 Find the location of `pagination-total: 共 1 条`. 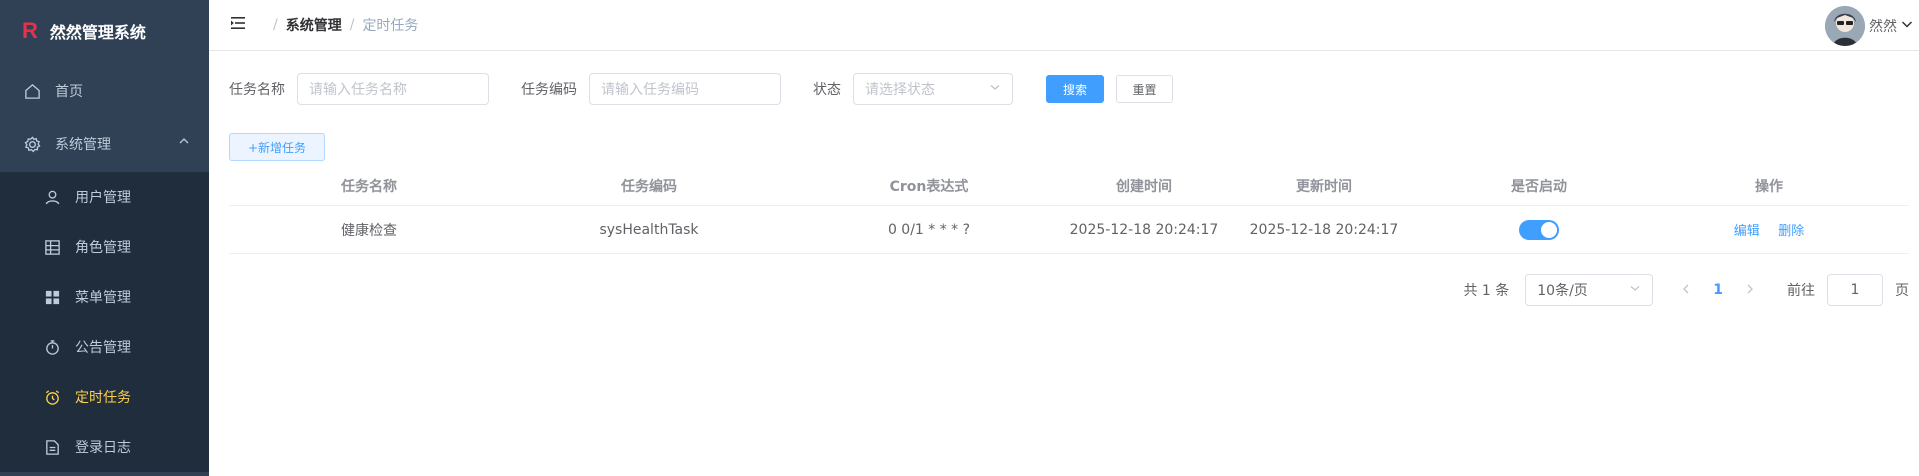

pagination-total: 共 1 条 is located at coordinates (1486, 291).